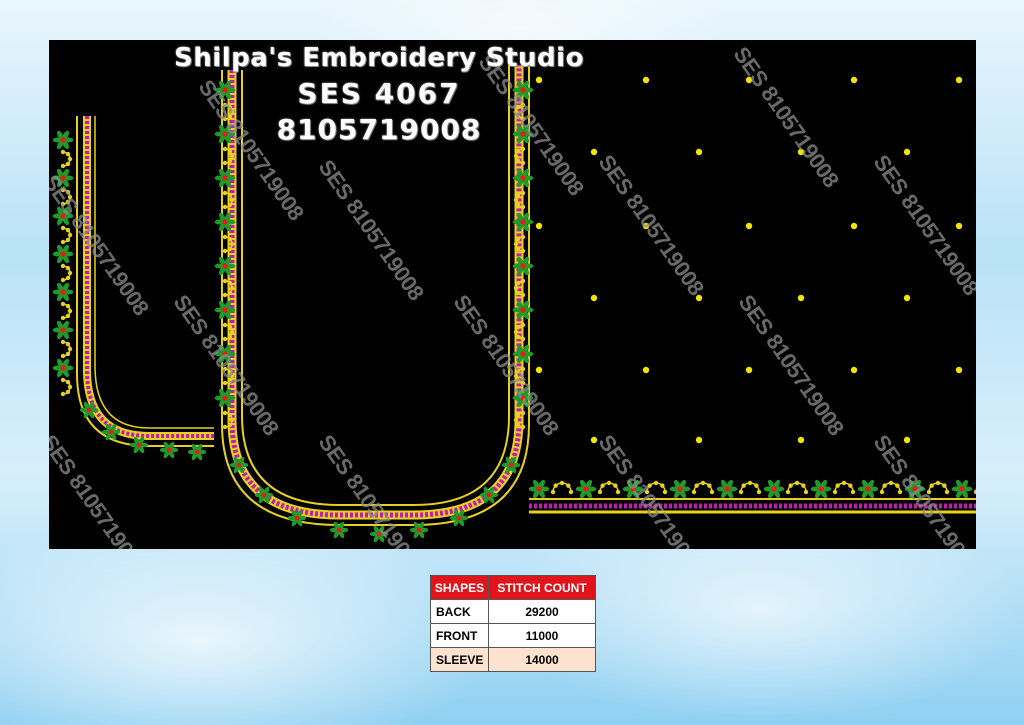 This screenshot has width=1024, height=725. What do you see at coordinates (460, 659) in the screenshot?
I see `shape-cell: SLEEVE` at bounding box center [460, 659].